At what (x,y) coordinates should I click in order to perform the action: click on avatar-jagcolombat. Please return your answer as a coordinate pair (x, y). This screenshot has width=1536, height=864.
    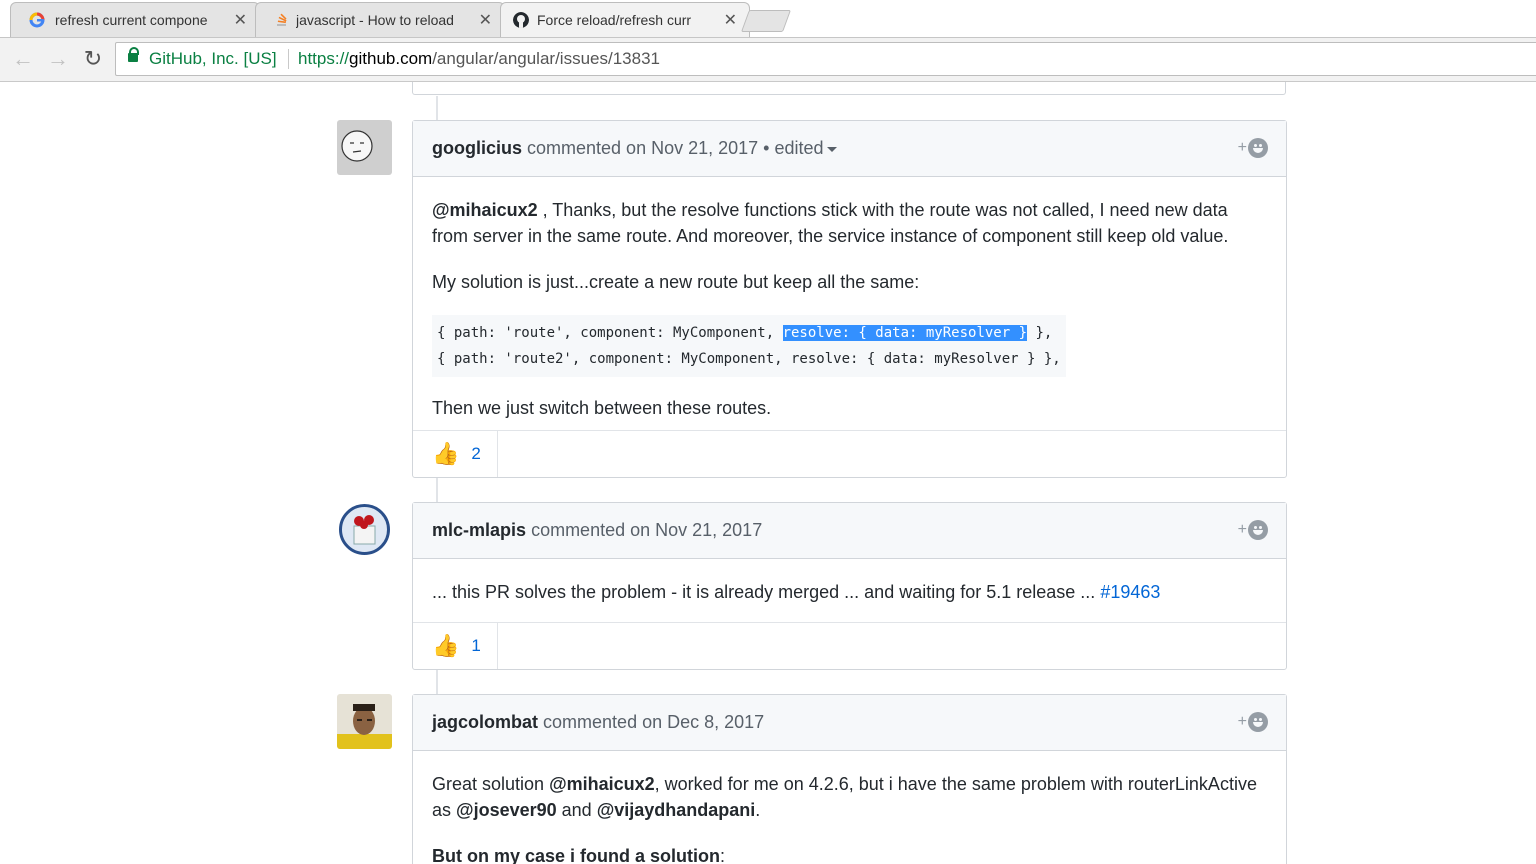
    Looking at the image, I should click on (364, 721).